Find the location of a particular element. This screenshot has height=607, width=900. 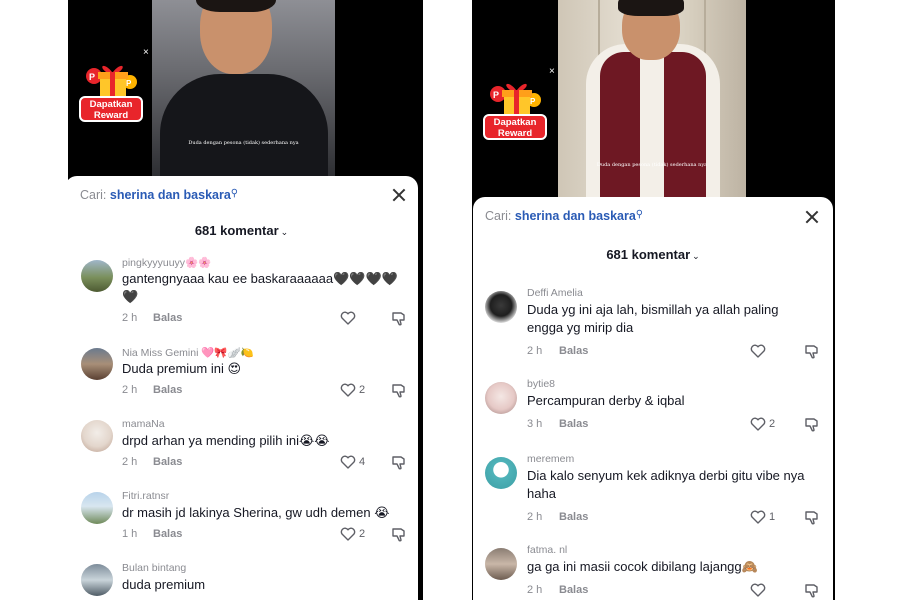

search-icon: ⚲ is located at coordinates (639, 214).